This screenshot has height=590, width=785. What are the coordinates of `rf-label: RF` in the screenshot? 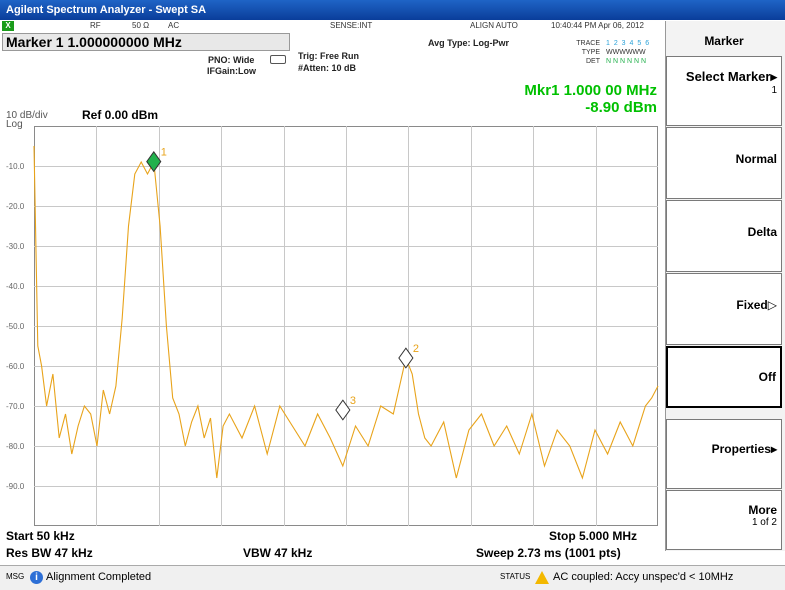 It's located at (95, 25).